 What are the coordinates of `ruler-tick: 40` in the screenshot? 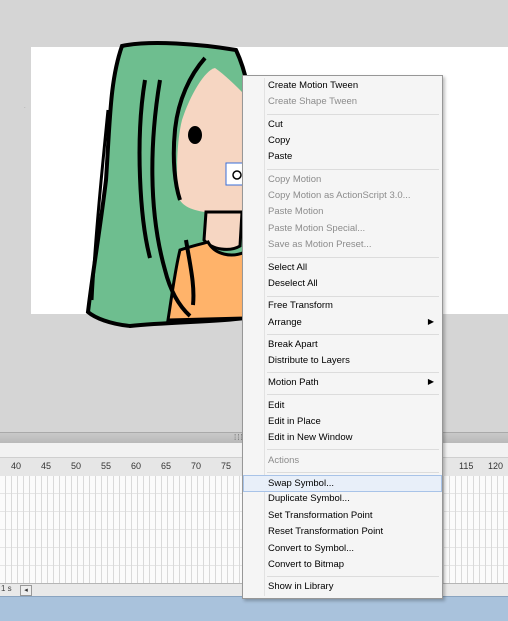 It's located at (16, 466).